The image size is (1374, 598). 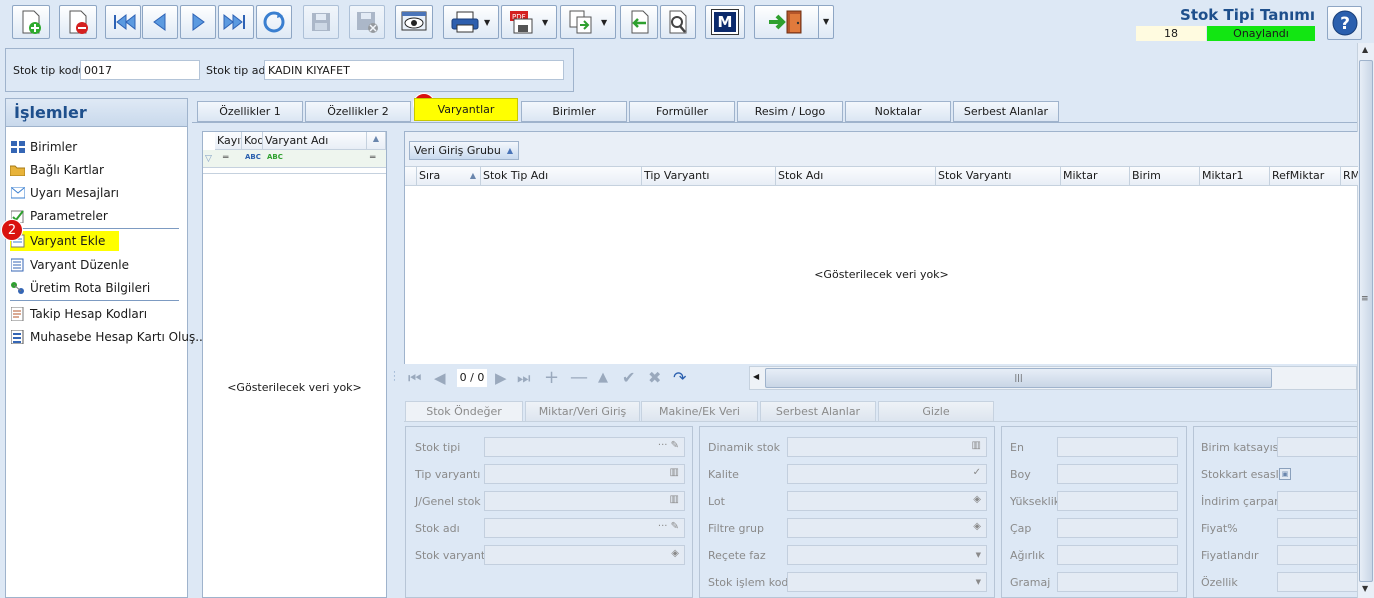 I want to click on tab-serbest-alanlar: Serbest Alanlar, so click(x=1006, y=111).